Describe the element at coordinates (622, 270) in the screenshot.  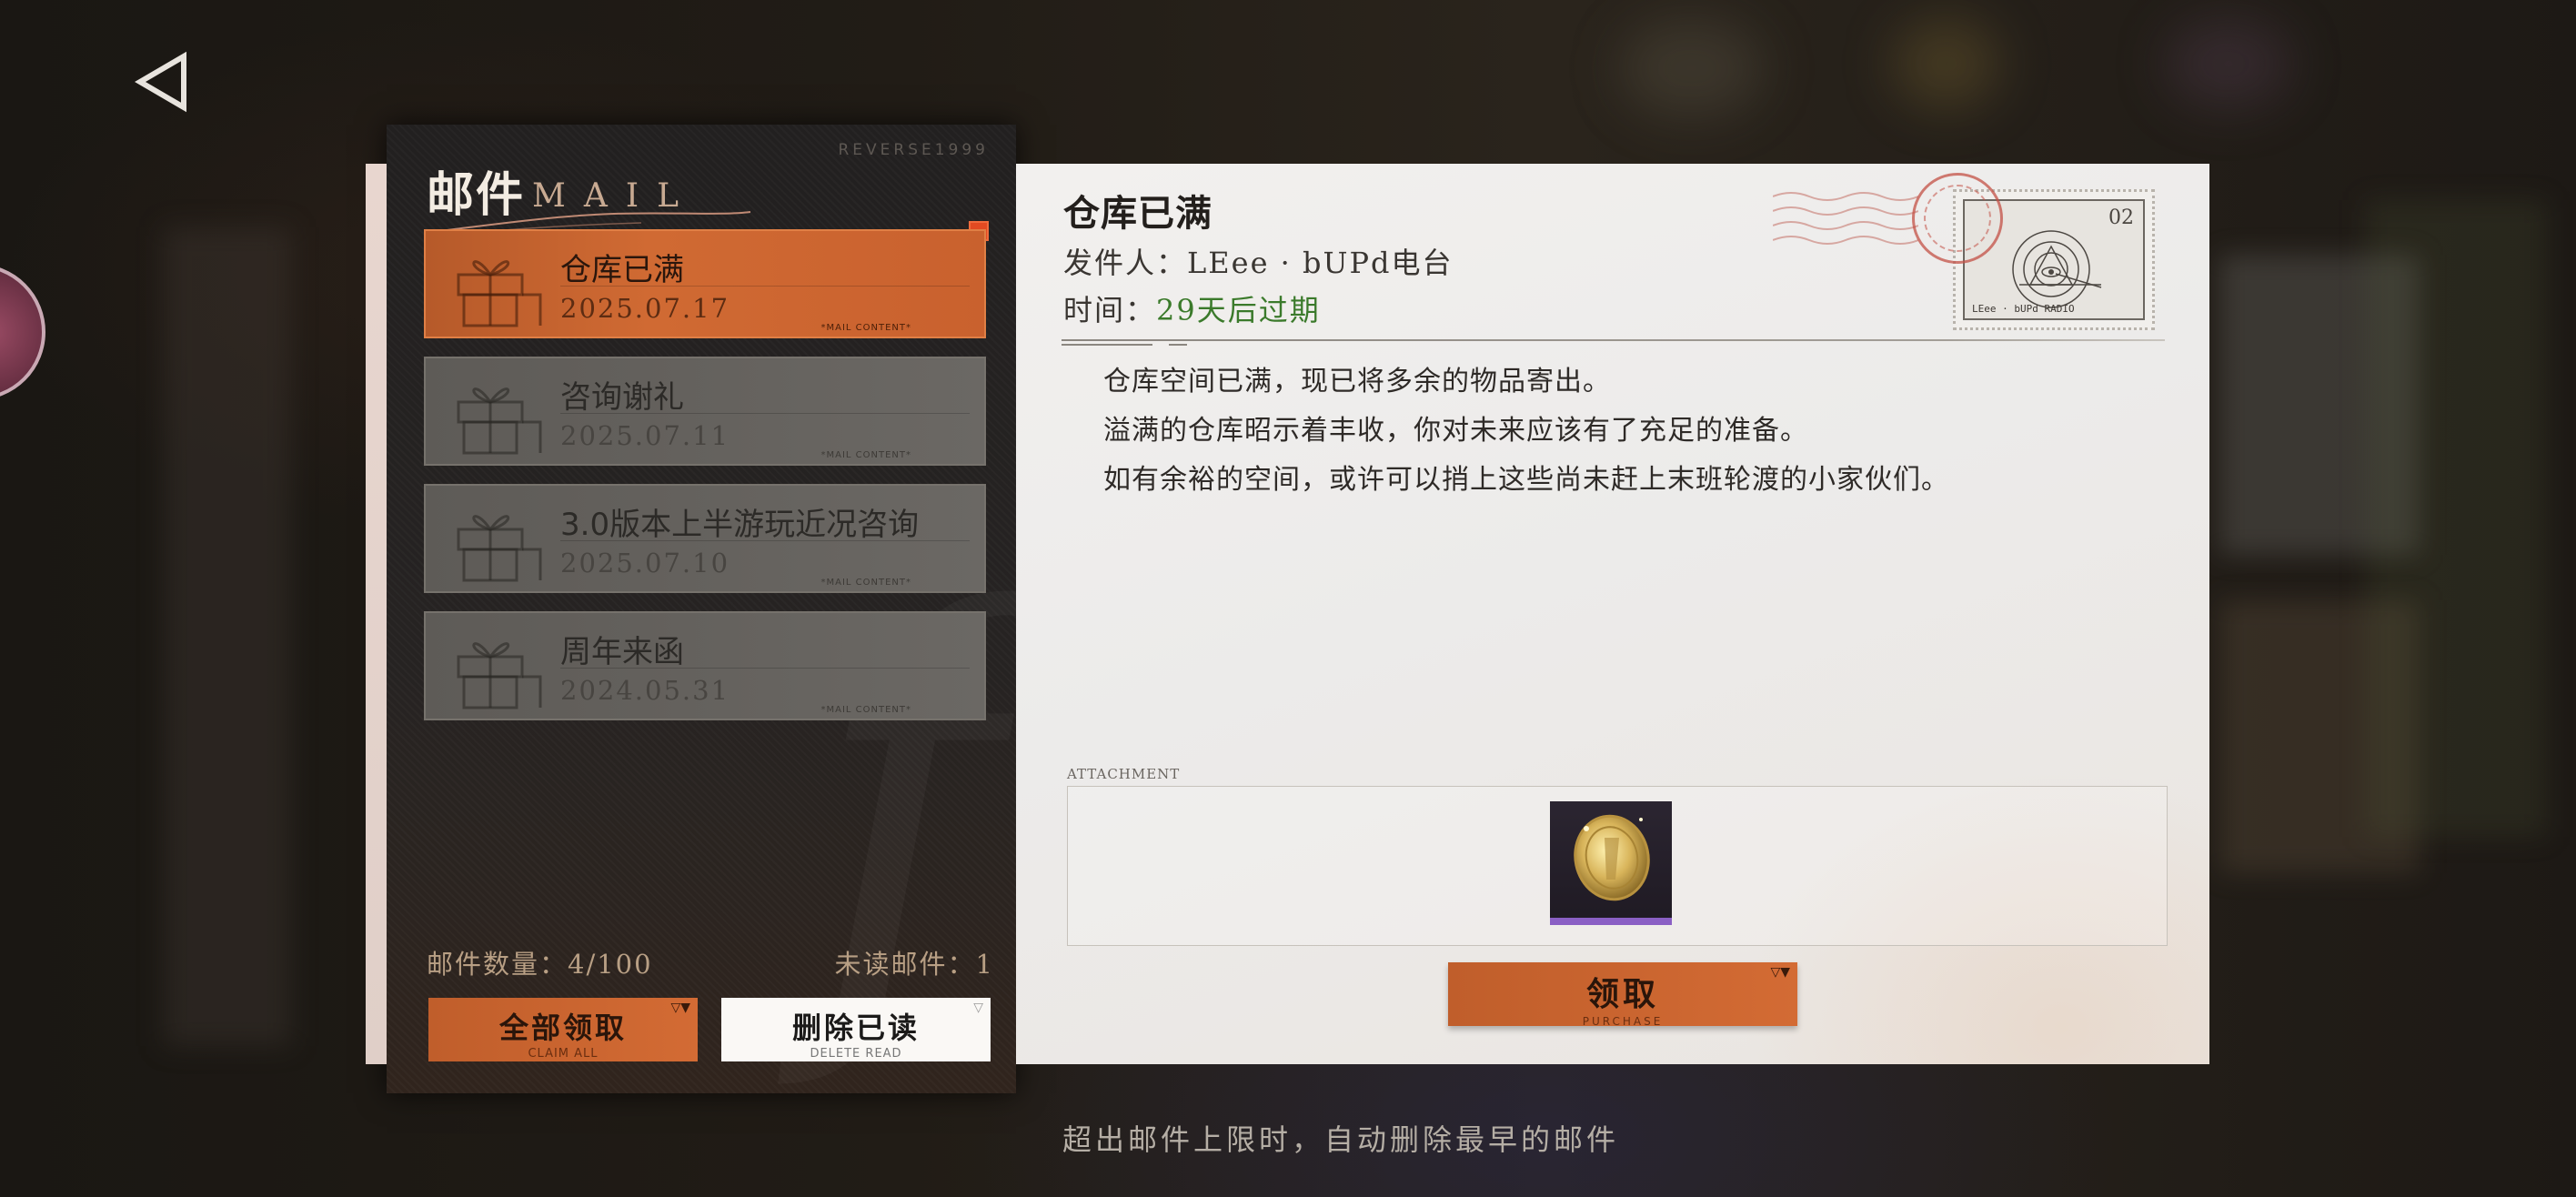
I see `mail-title: 仓库已满` at that location.